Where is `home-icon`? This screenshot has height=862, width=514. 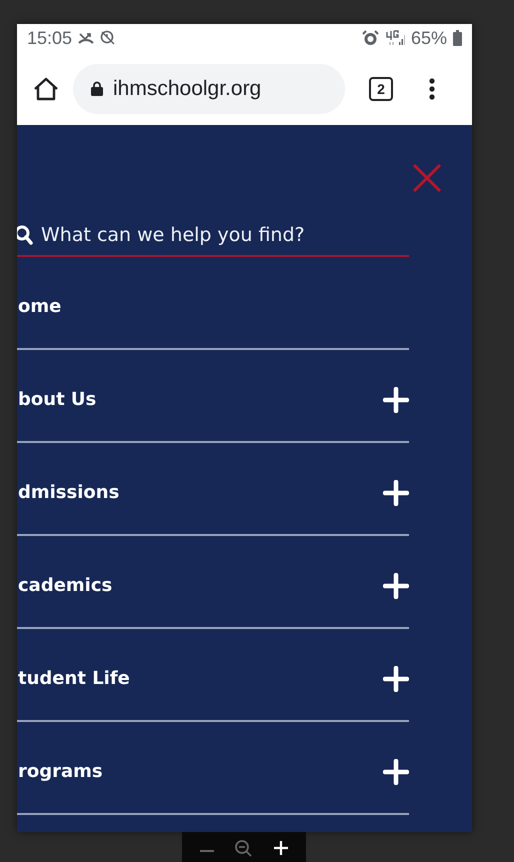
home-icon is located at coordinates (46, 88).